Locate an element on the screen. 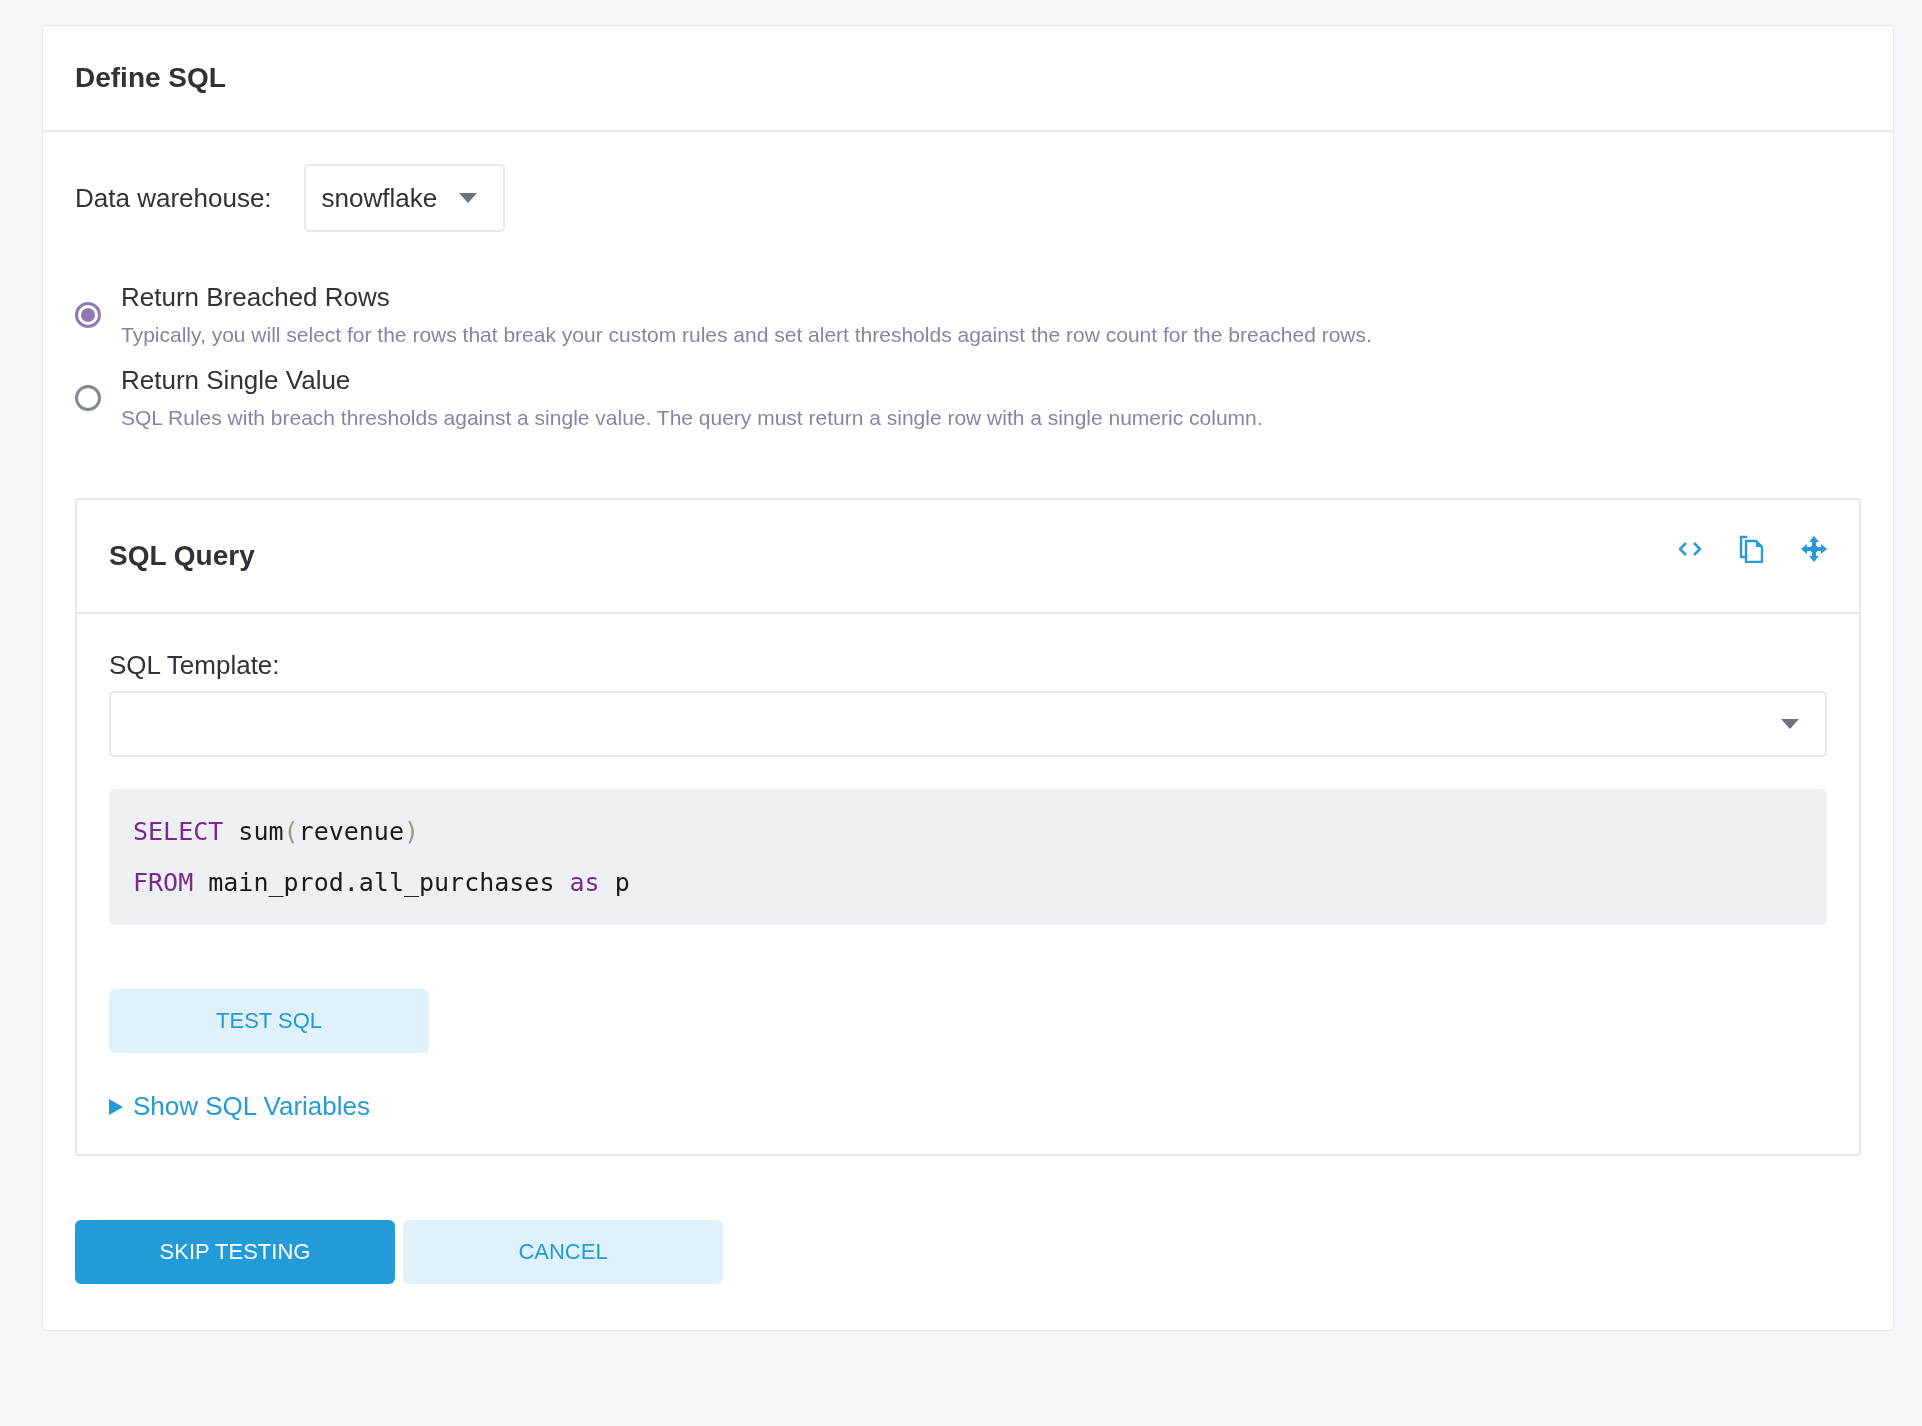 This screenshot has width=1922, height=1426. option-description: Typically, you will select for the rows that break your custom rules and set alert thresholds against the row count for the breached rows. is located at coordinates (746, 335).